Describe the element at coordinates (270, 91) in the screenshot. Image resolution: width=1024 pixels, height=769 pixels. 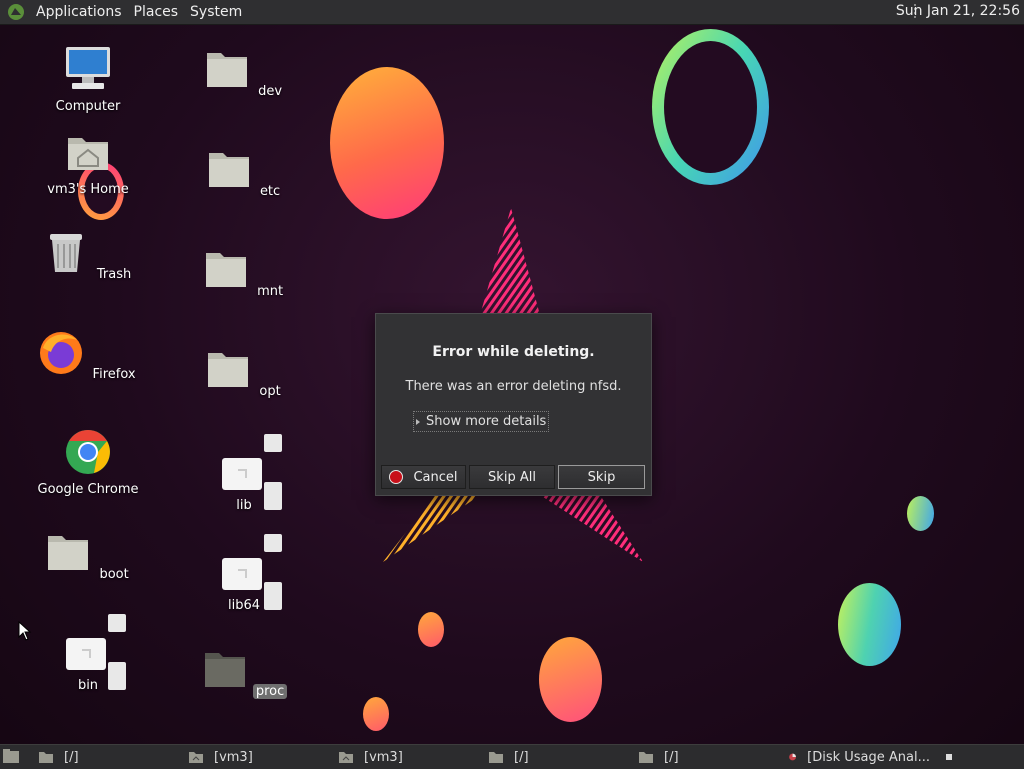
I see `desktop-icon-label: dev` at that location.